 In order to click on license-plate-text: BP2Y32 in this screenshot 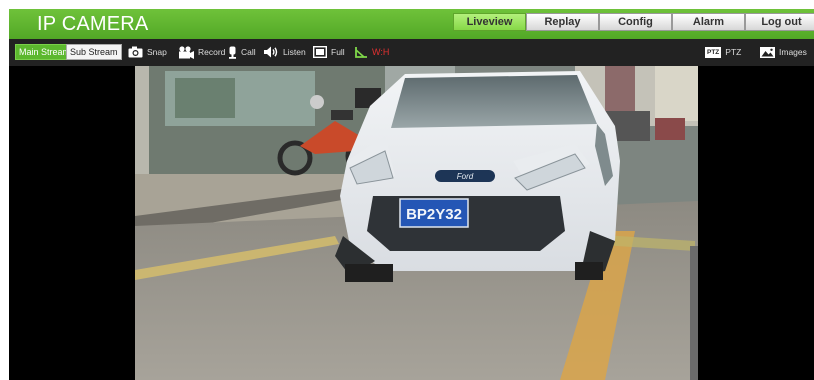, I will do `click(434, 214)`.